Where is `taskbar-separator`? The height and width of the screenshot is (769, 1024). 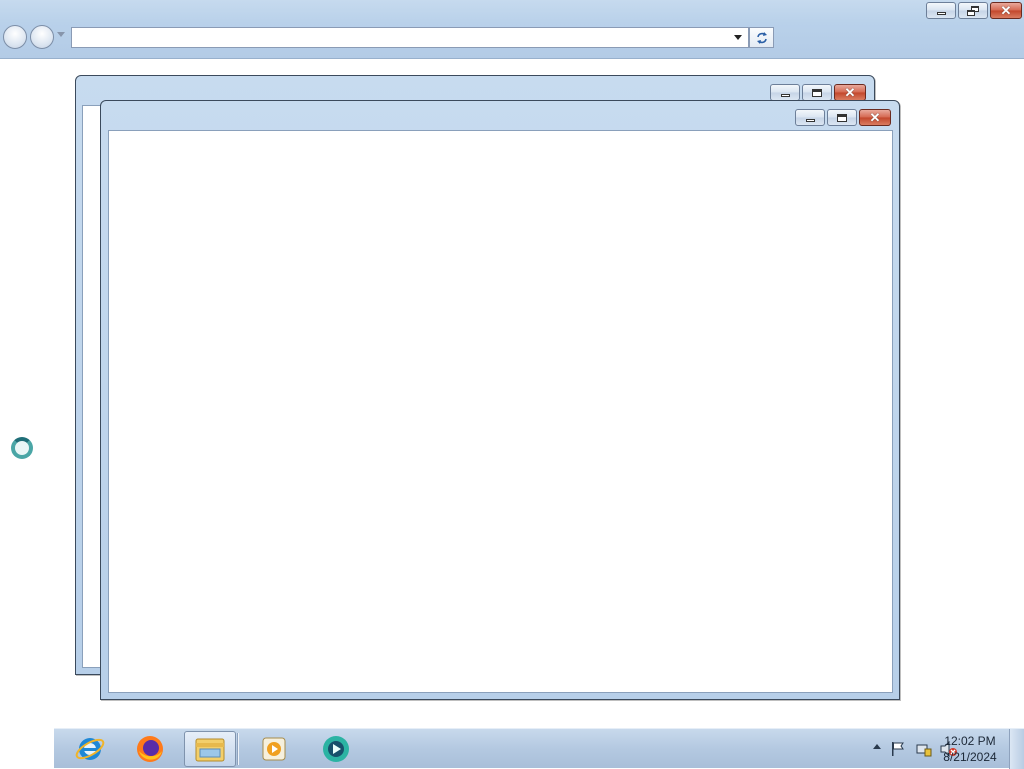 taskbar-separator is located at coordinates (238, 749).